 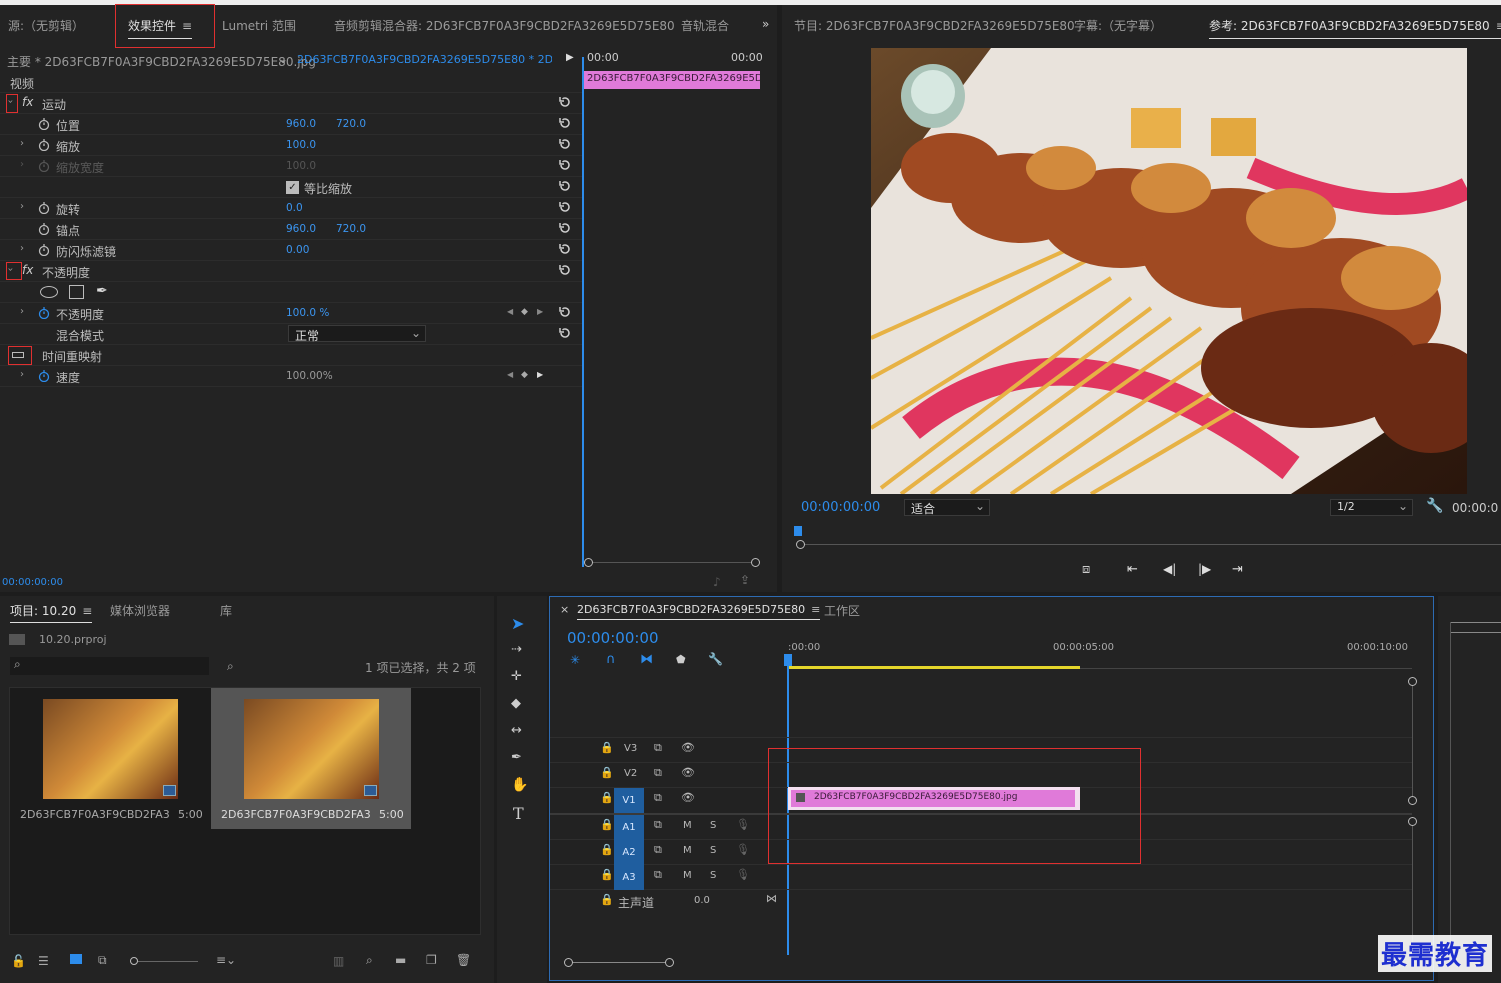 I want to click on track-target-a3: A3, so click(x=629, y=877).